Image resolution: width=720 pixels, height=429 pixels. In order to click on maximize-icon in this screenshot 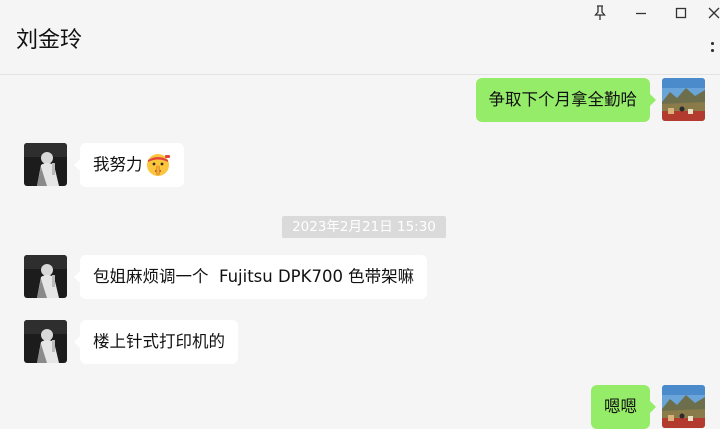, I will do `click(681, 13)`.